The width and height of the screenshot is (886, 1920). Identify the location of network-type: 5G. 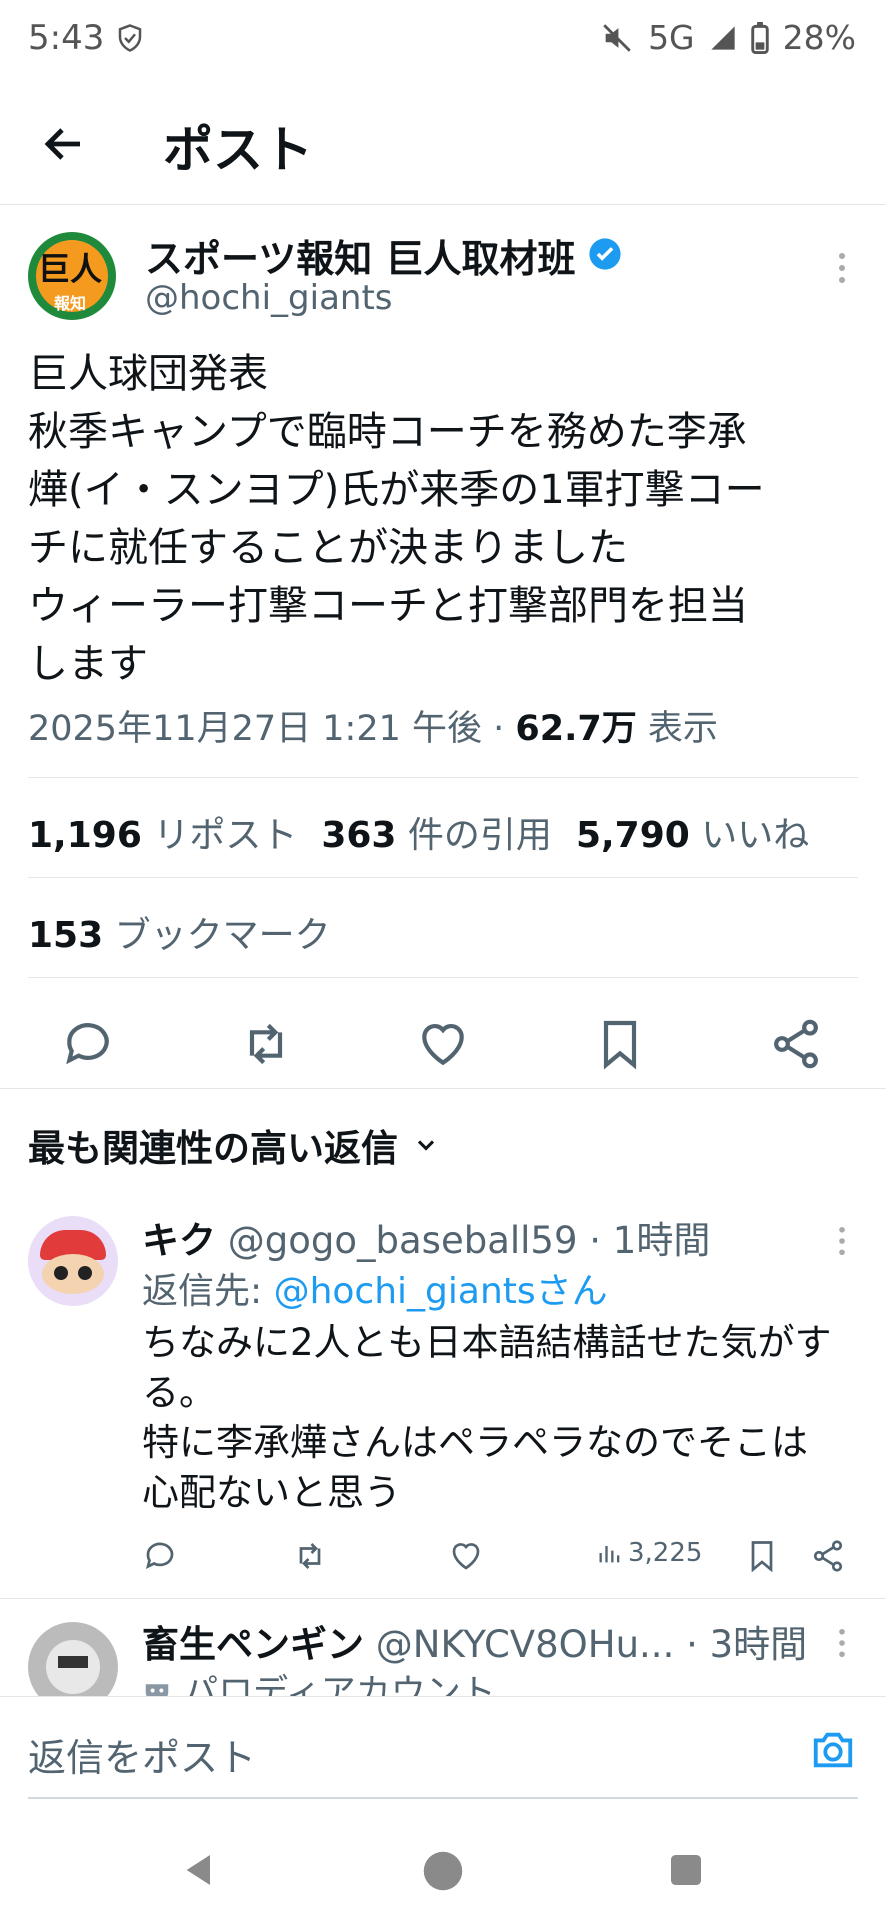
(671, 37).